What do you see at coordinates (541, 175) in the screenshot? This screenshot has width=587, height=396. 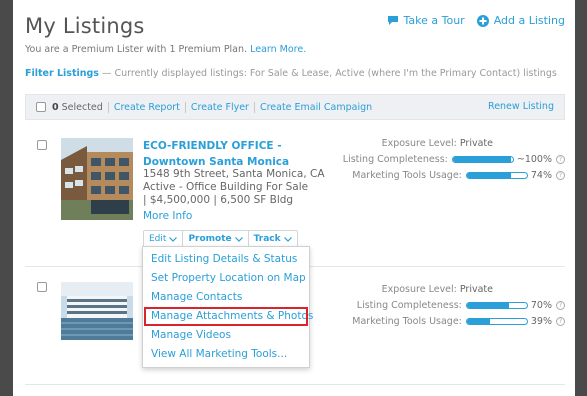 I see `marketing-value: 74%` at bounding box center [541, 175].